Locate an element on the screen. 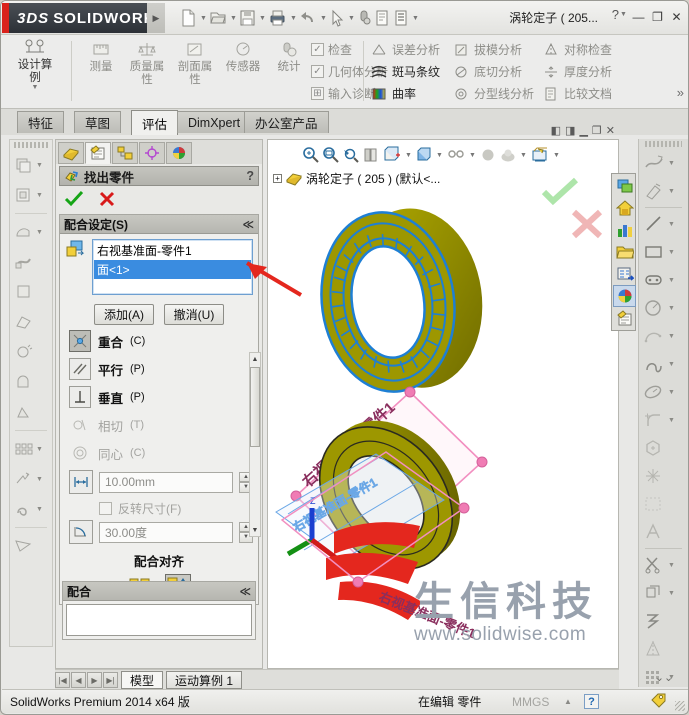  undo-caret: ▼ is located at coordinates (323, 18).